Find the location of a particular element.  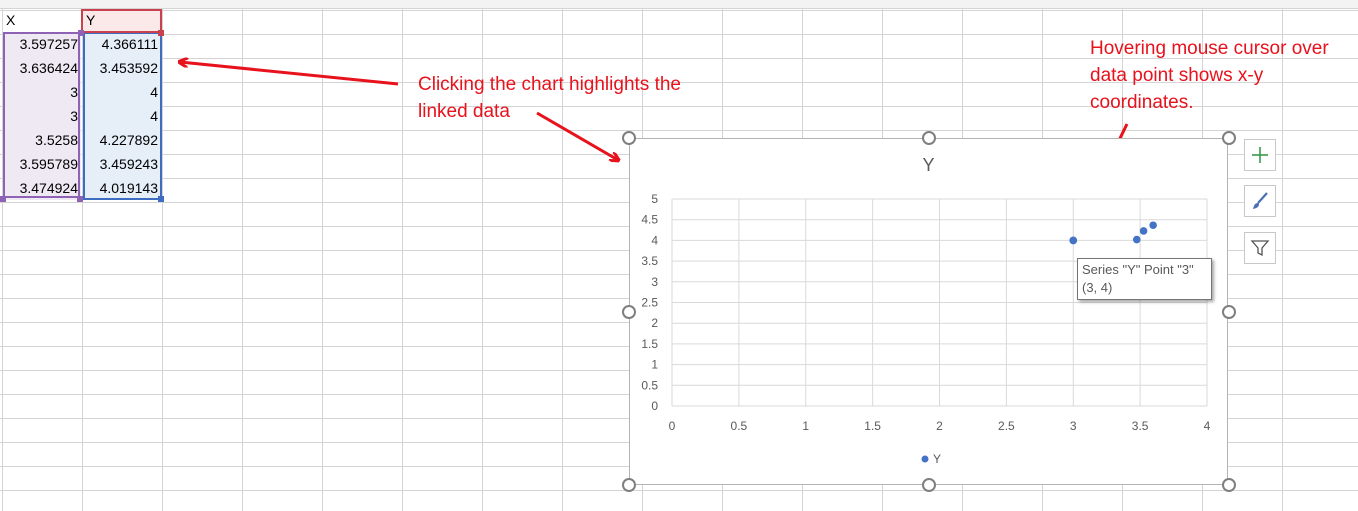

x-tick-label: 2.5 is located at coordinates (1006, 426).